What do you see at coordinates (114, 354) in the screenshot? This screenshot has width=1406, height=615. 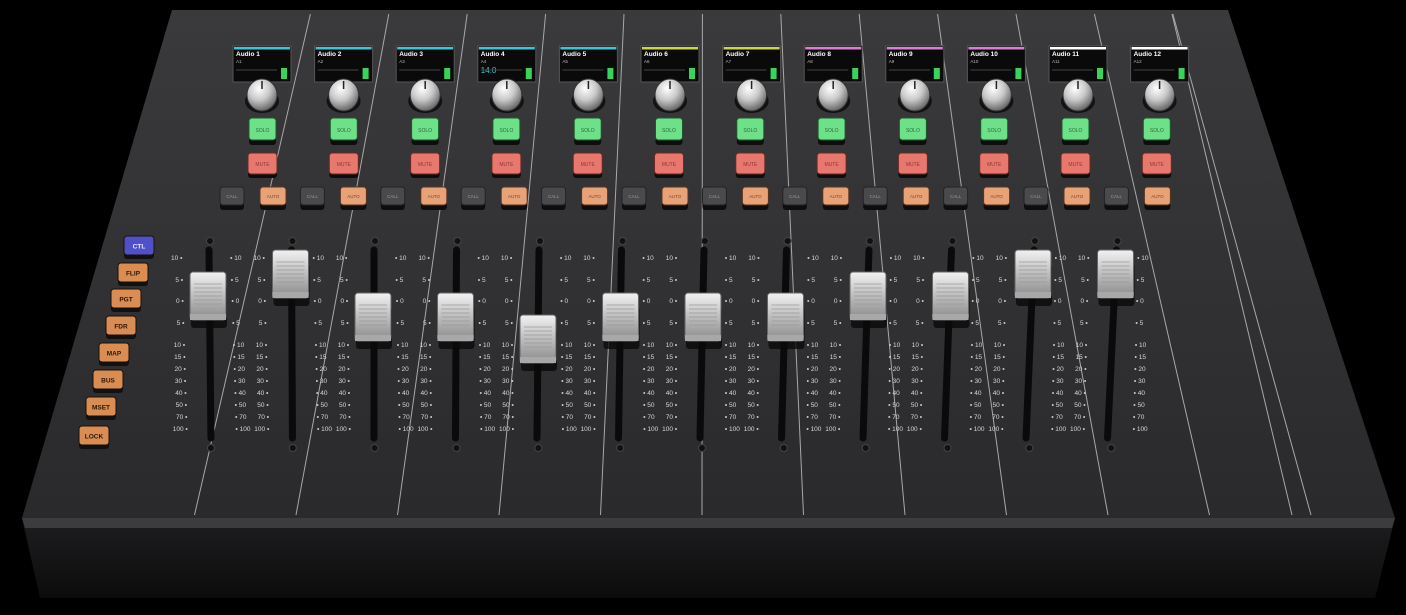 I see `side-button-map: MAP` at bounding box center [114, 354].